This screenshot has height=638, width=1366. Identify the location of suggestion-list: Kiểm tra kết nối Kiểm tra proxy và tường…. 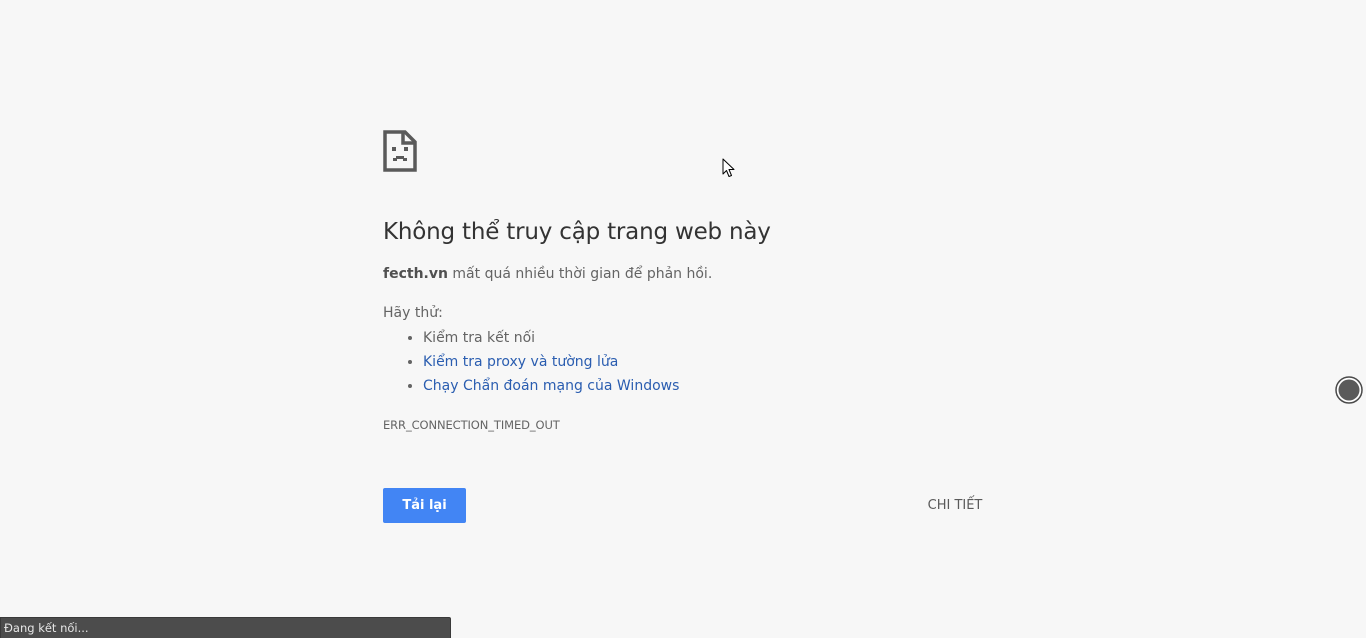
(531, 364).